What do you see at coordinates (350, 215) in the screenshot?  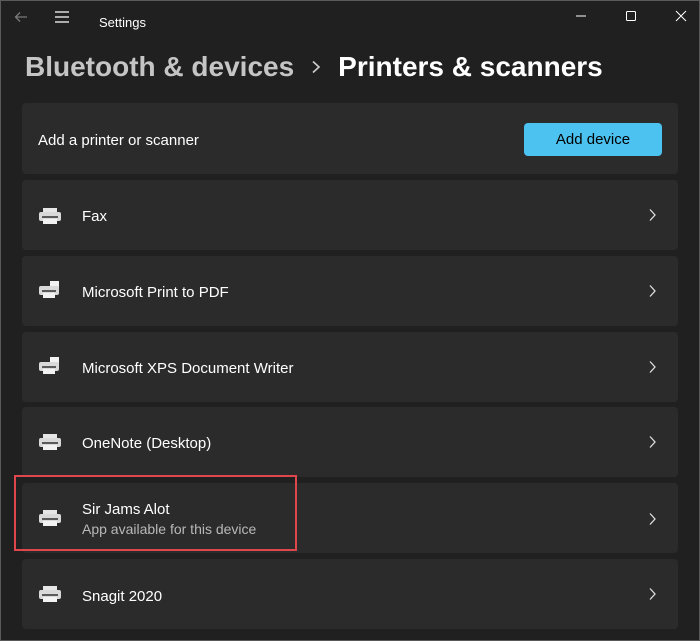 I see `device-row-fax: Fax` at bounding box center [350, 215].